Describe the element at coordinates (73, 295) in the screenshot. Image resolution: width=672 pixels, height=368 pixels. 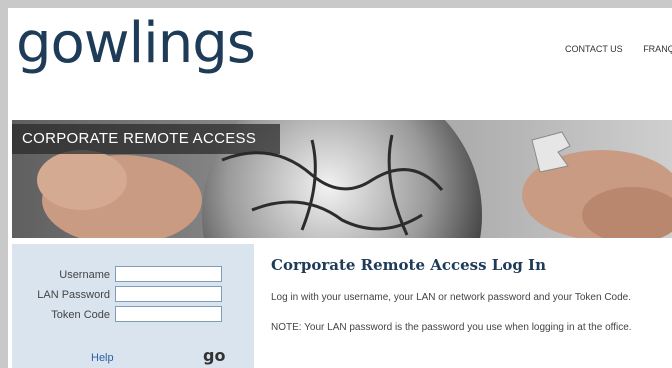
I see `lan-password-label: LAN Password` at that location.